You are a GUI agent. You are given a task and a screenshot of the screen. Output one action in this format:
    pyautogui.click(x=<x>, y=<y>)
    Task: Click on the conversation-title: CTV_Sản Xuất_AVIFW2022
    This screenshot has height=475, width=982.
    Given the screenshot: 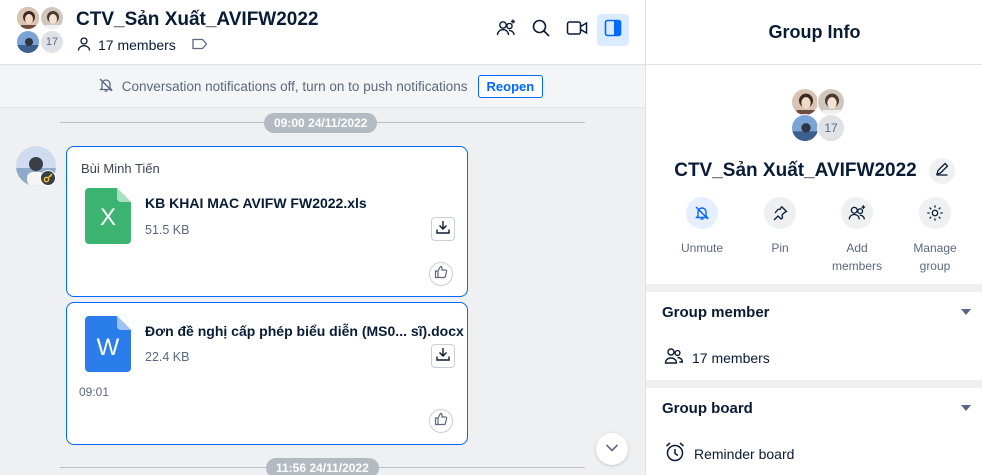 What is the action you would take?
    pyautogui.click(x=197, y=20)
    